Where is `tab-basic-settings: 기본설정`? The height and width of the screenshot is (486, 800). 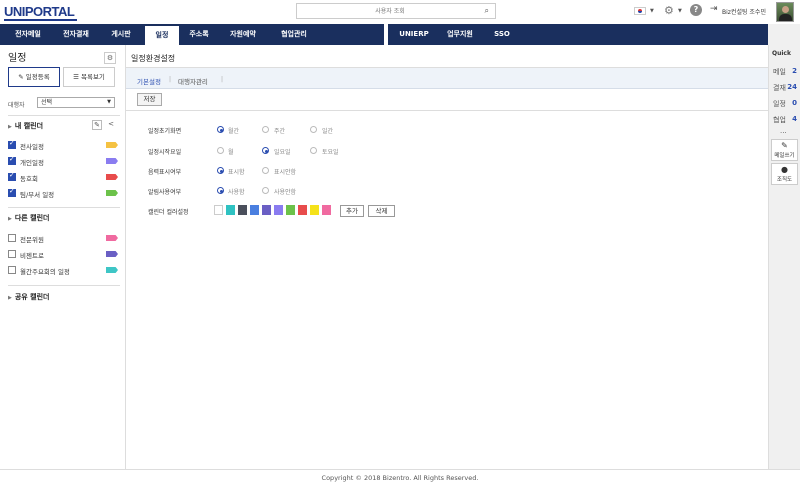
tab-basic-settings: 기본설정 is located at coordinates (149, 81).